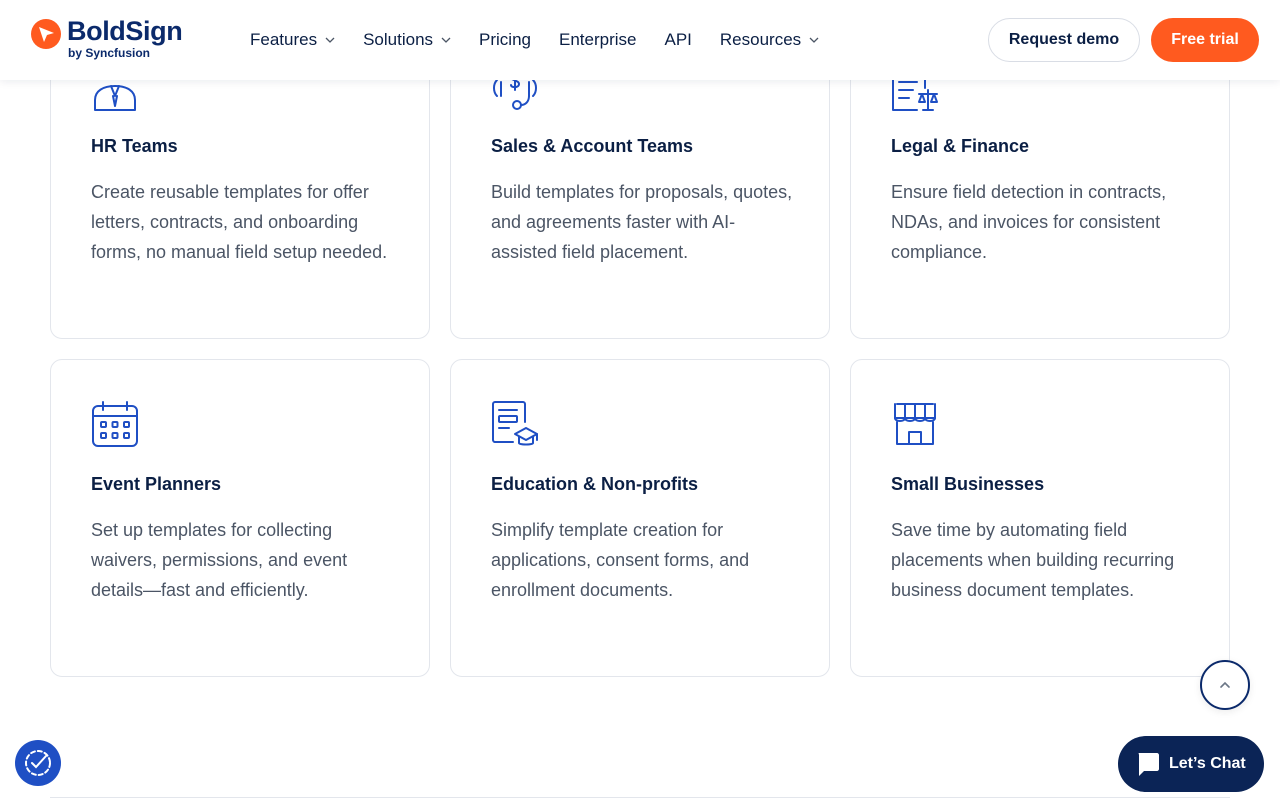 This screenshot has height=800, width=1280. Describe the element at coordinates (515, 423) in the screenshot. I see `document-graduation-cap-icon` at that location.